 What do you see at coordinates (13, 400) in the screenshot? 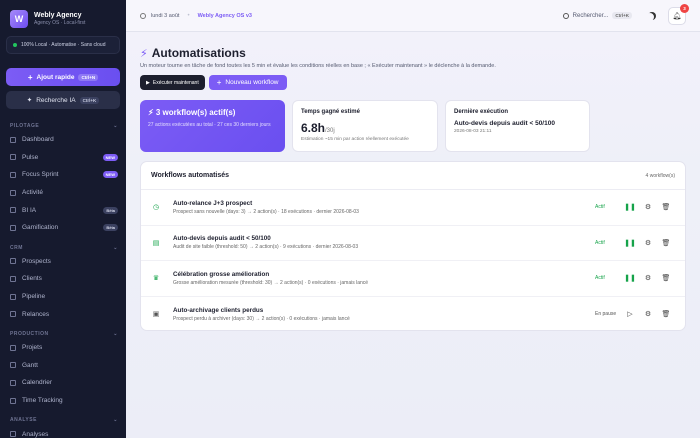
I see `clock-icon` at bounding box center [13, 400].